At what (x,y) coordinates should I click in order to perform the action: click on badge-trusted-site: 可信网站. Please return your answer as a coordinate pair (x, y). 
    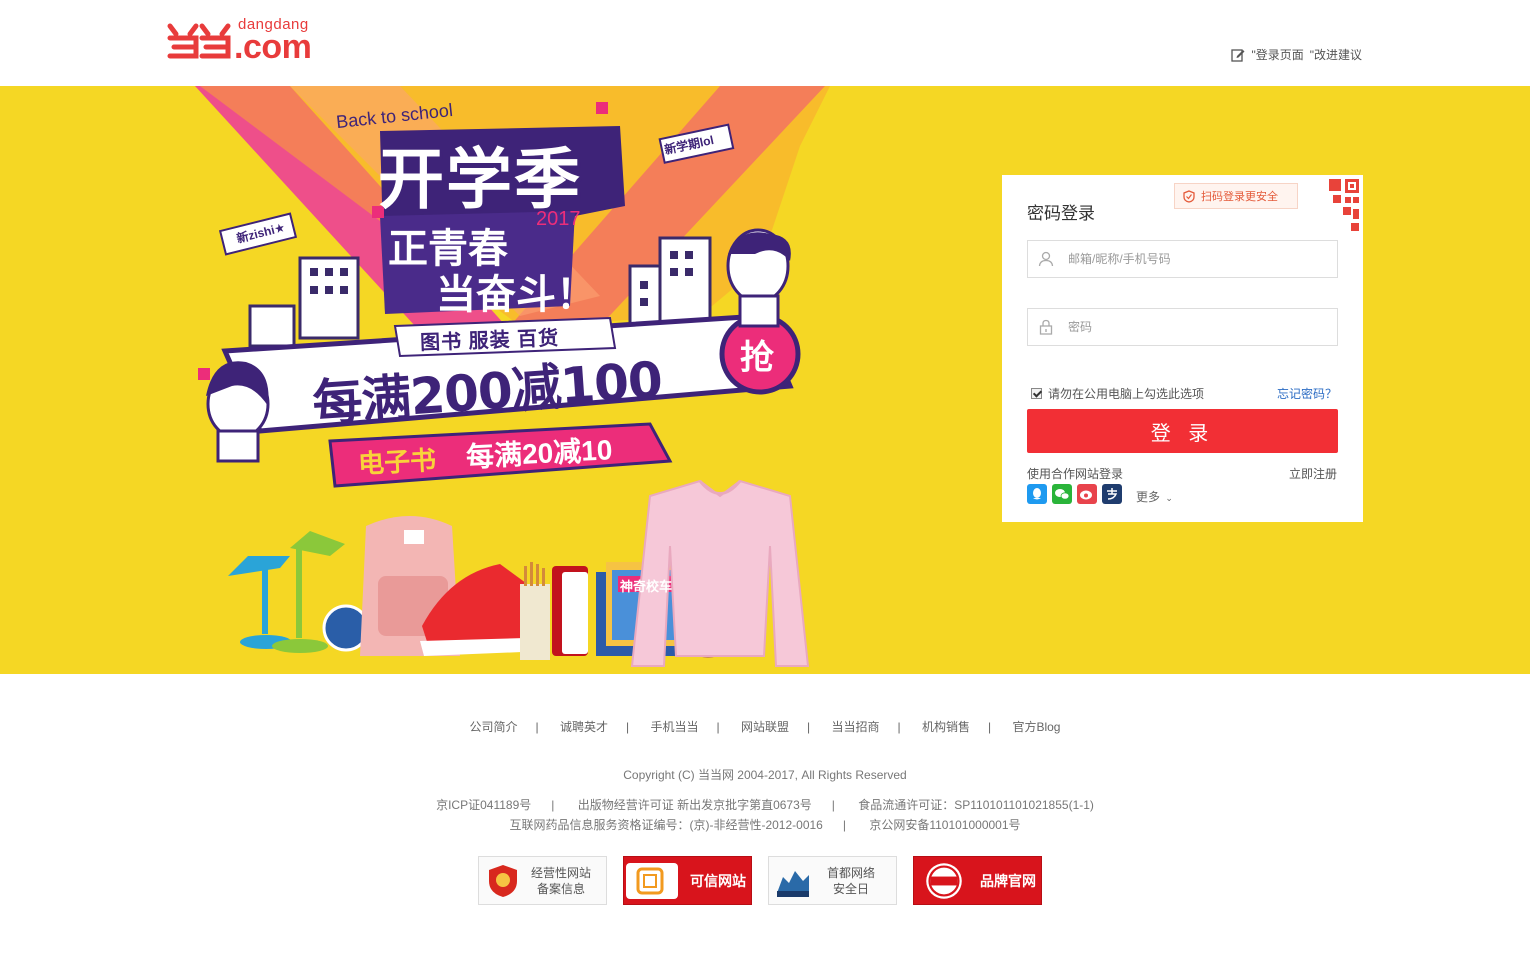
    Looking at the image, I should click on (687, 880).